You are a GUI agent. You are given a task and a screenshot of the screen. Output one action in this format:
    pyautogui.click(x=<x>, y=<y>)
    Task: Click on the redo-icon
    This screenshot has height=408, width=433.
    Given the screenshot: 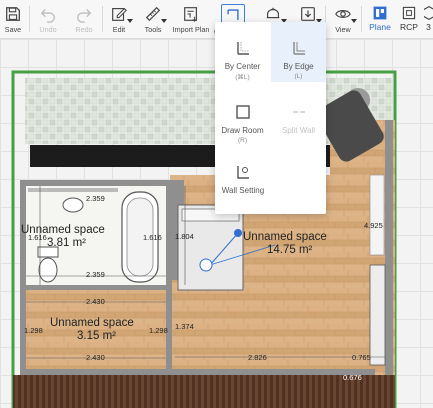 What is the action you would take?
    pyautogui.click(x=84, y=16)
    